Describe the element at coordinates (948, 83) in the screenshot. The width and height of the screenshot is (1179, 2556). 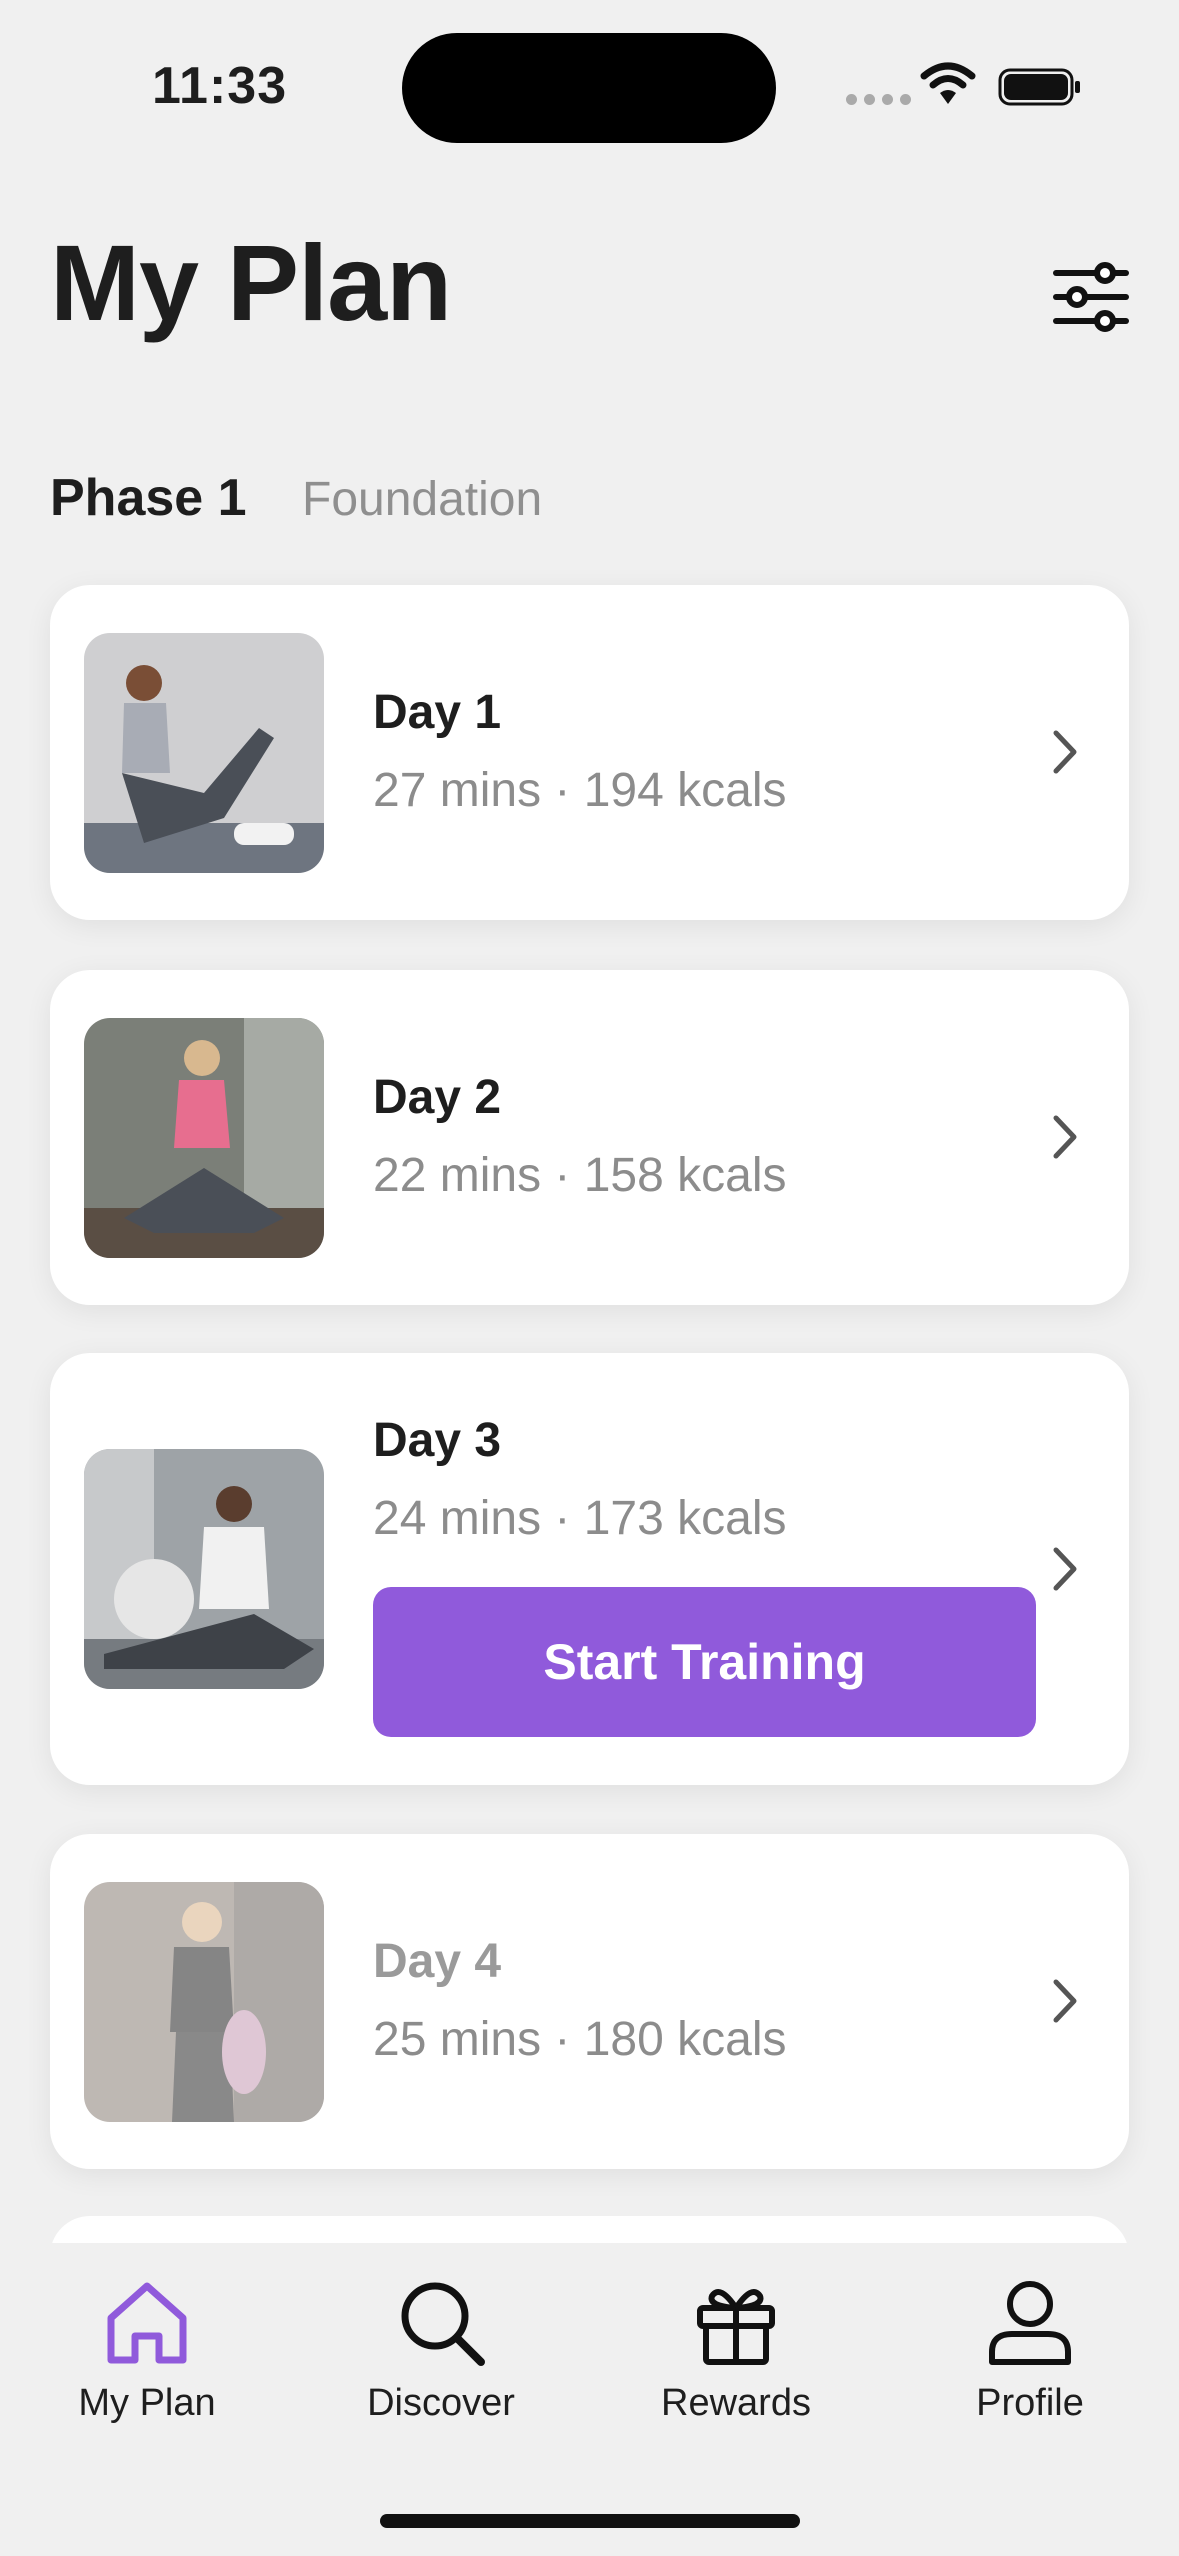
I see `wifi-icon` at that location.